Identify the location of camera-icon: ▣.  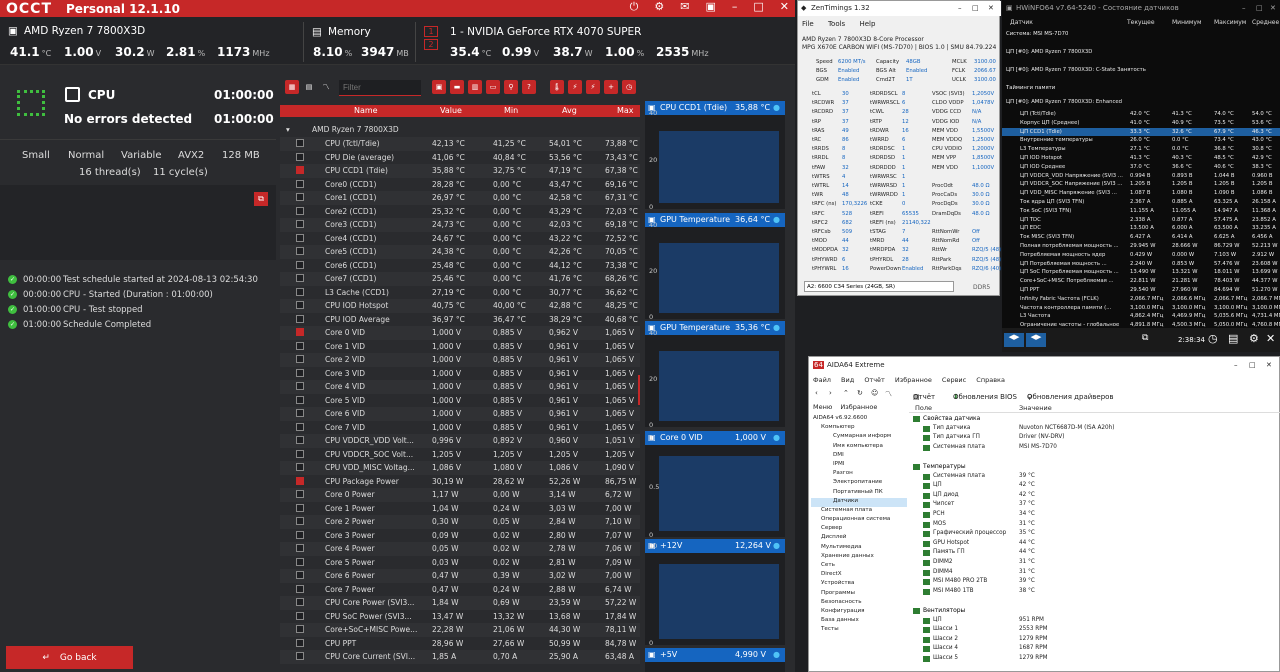
(710, 7).